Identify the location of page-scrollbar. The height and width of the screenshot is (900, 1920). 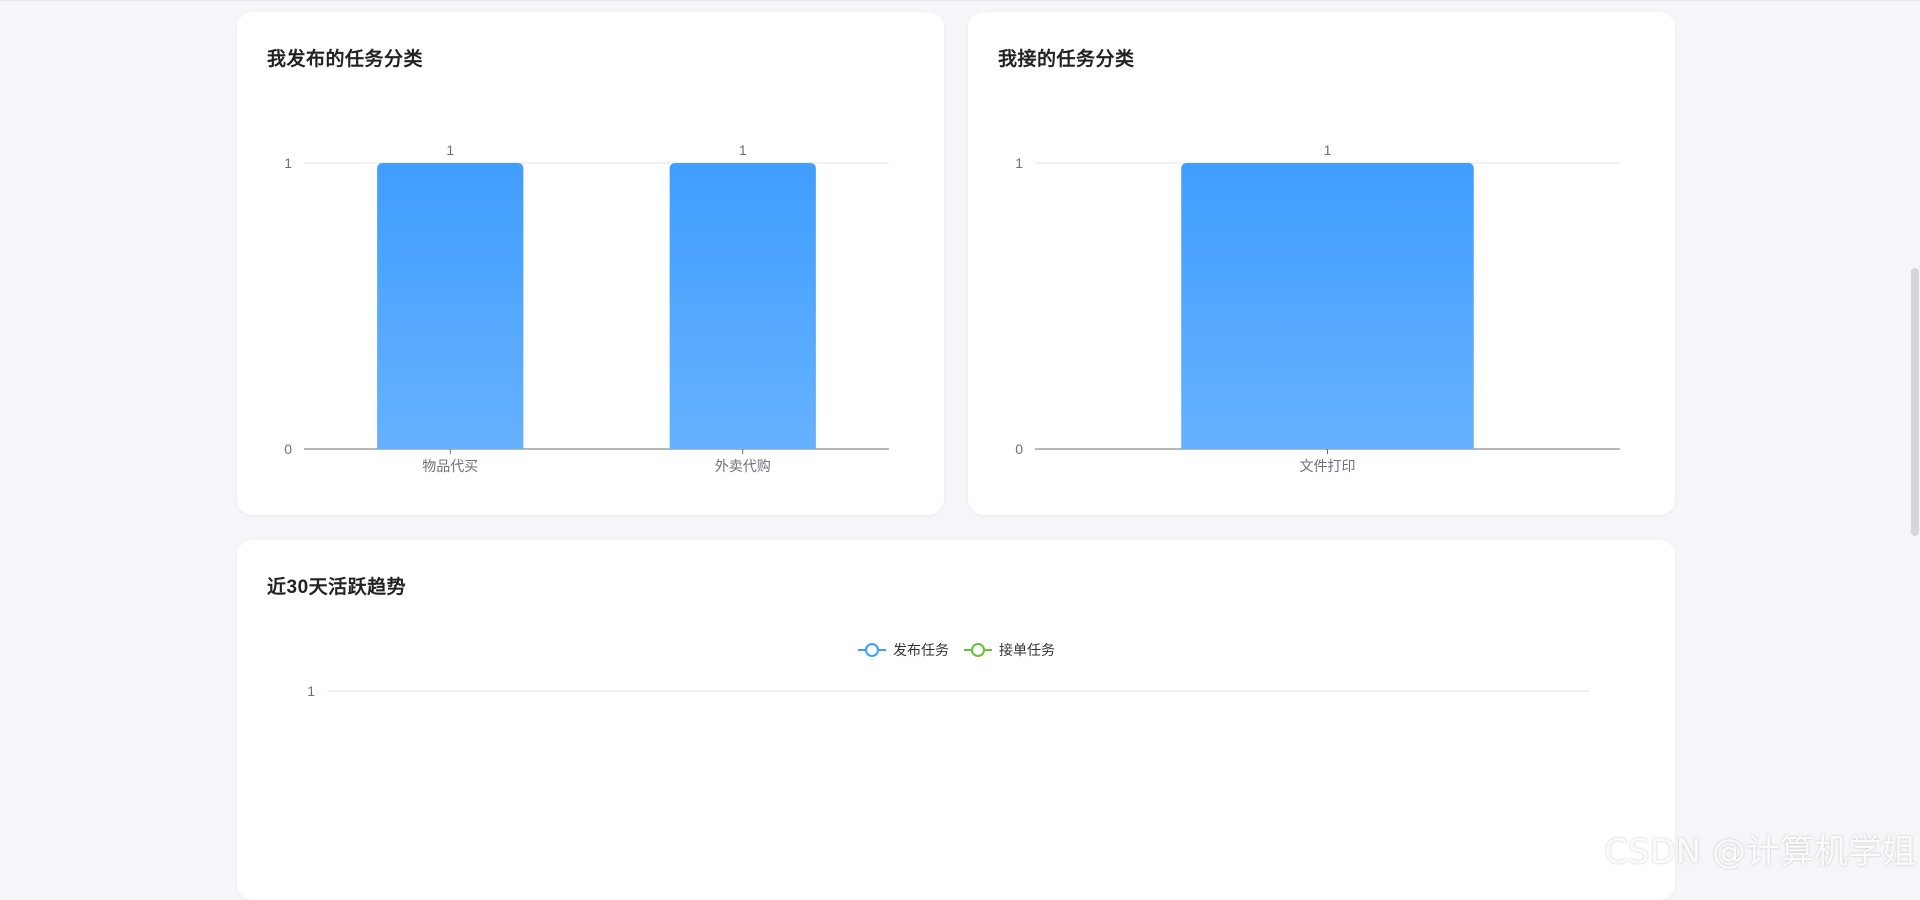
(1915, 440).